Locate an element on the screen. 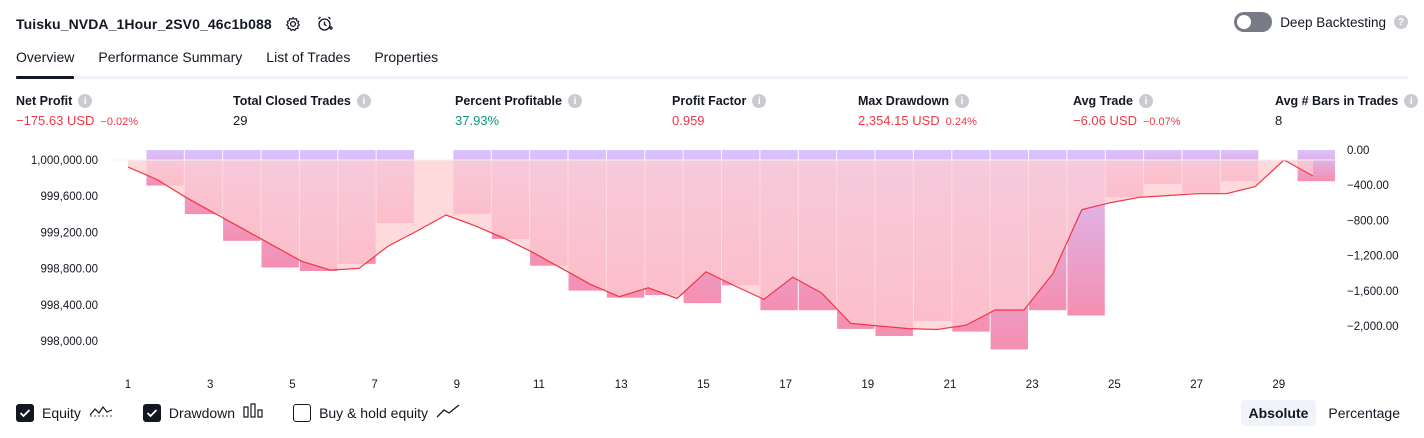  x-tick-label: 3 is located at coordinates (210, 385).